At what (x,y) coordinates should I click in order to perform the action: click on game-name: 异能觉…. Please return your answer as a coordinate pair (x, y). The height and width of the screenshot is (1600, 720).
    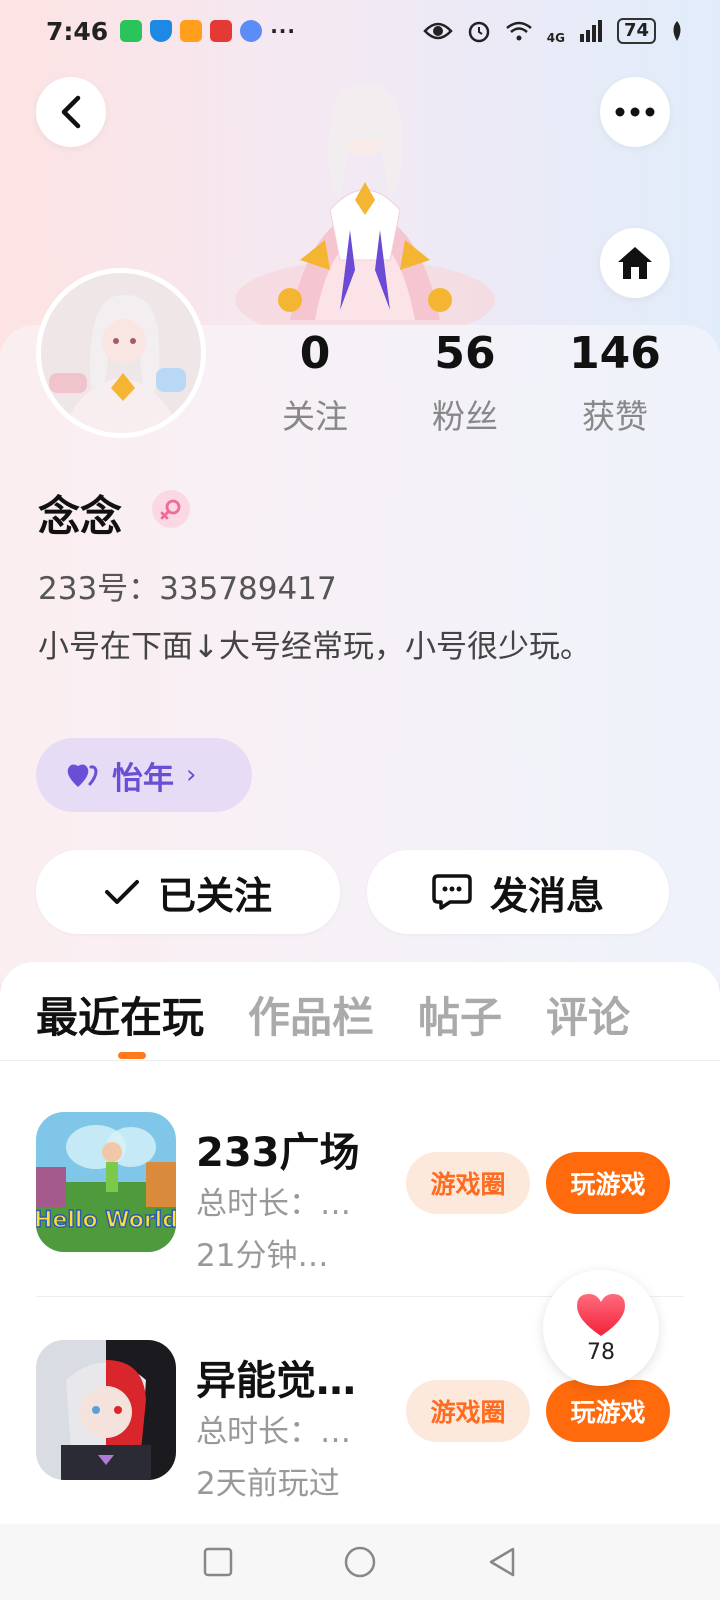
    Looking at the image, I should click on (276, 1381).